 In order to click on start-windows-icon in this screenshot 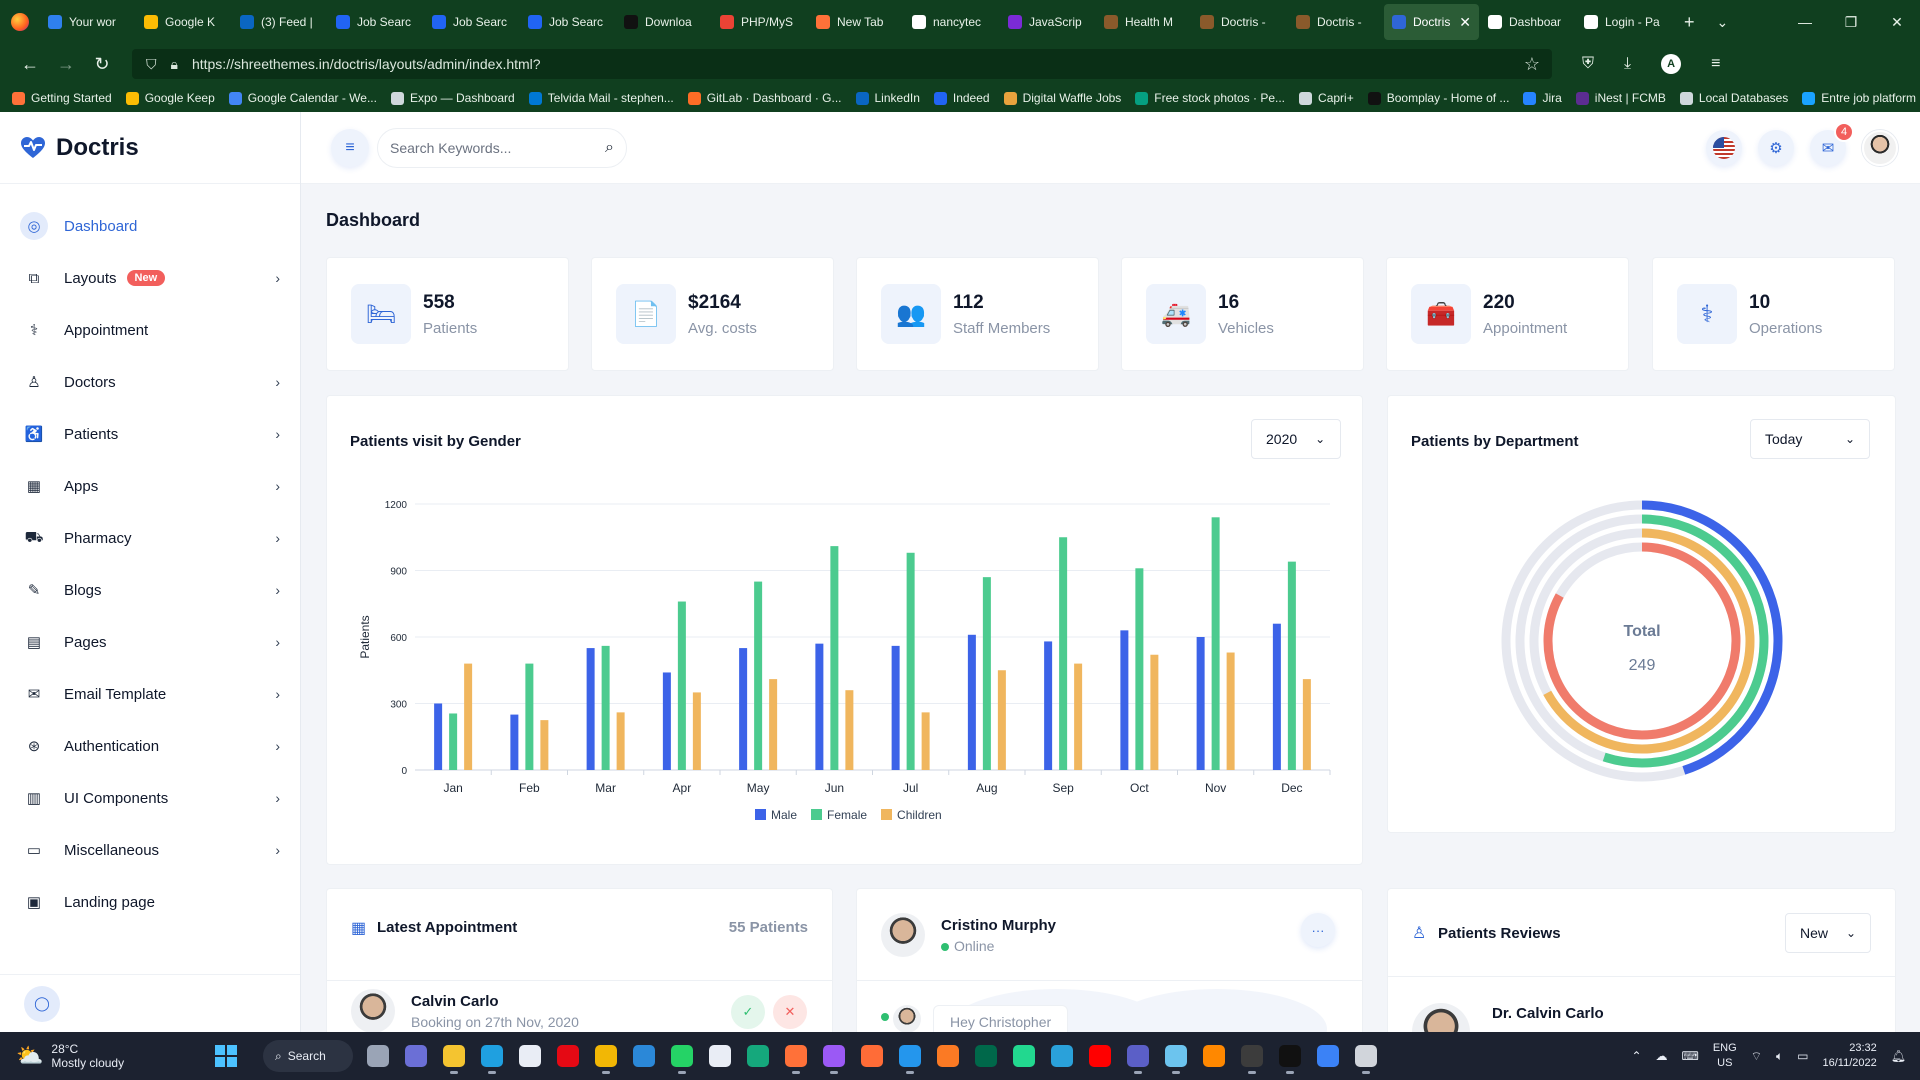, I will do `click(226, 1056)`.